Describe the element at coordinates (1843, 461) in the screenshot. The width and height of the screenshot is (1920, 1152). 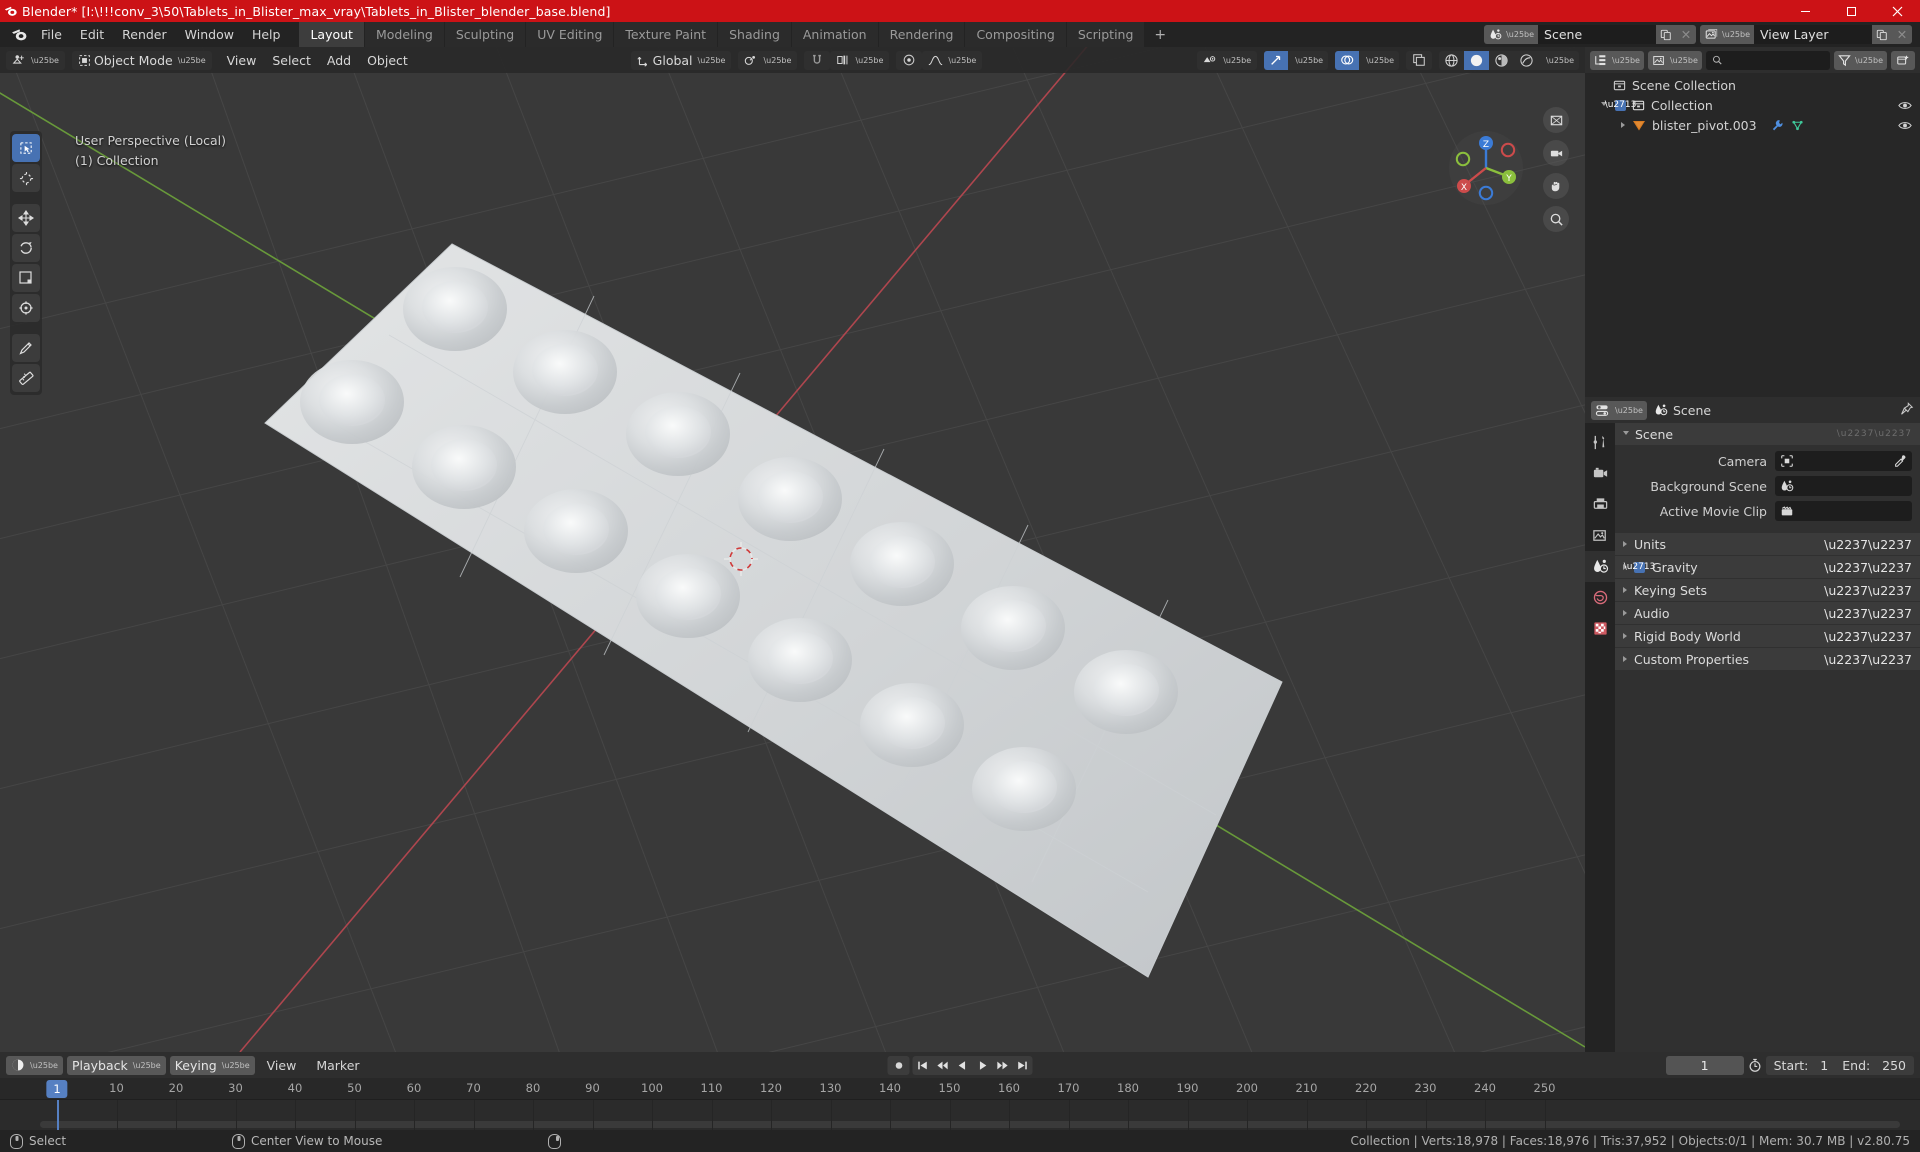
I see `camera-field` at that location.